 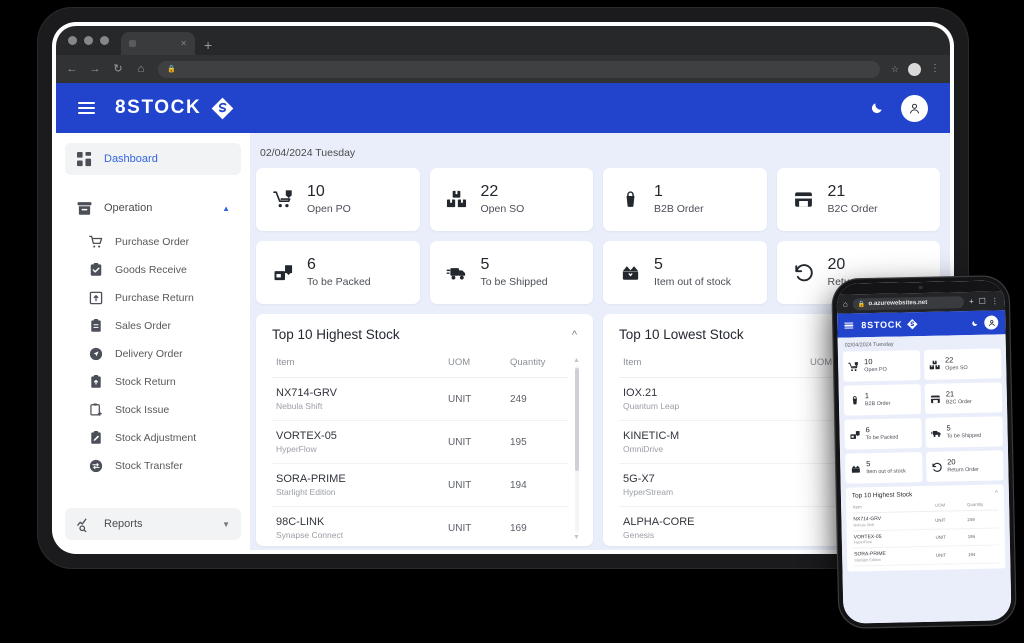 I want to click on window-traffic-lights, so click(x=94, y=40).